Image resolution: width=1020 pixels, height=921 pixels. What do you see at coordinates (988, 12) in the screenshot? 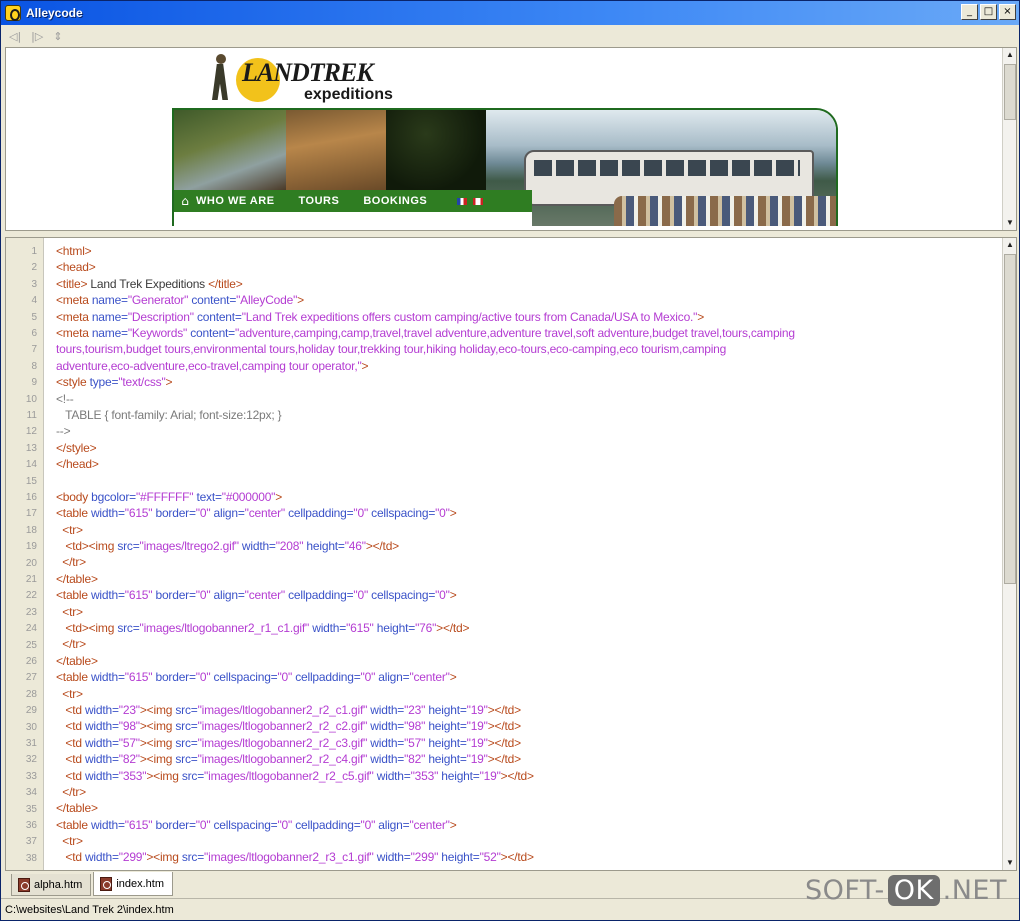
I see `maximize-button: □` at bounding box center [988, 12].